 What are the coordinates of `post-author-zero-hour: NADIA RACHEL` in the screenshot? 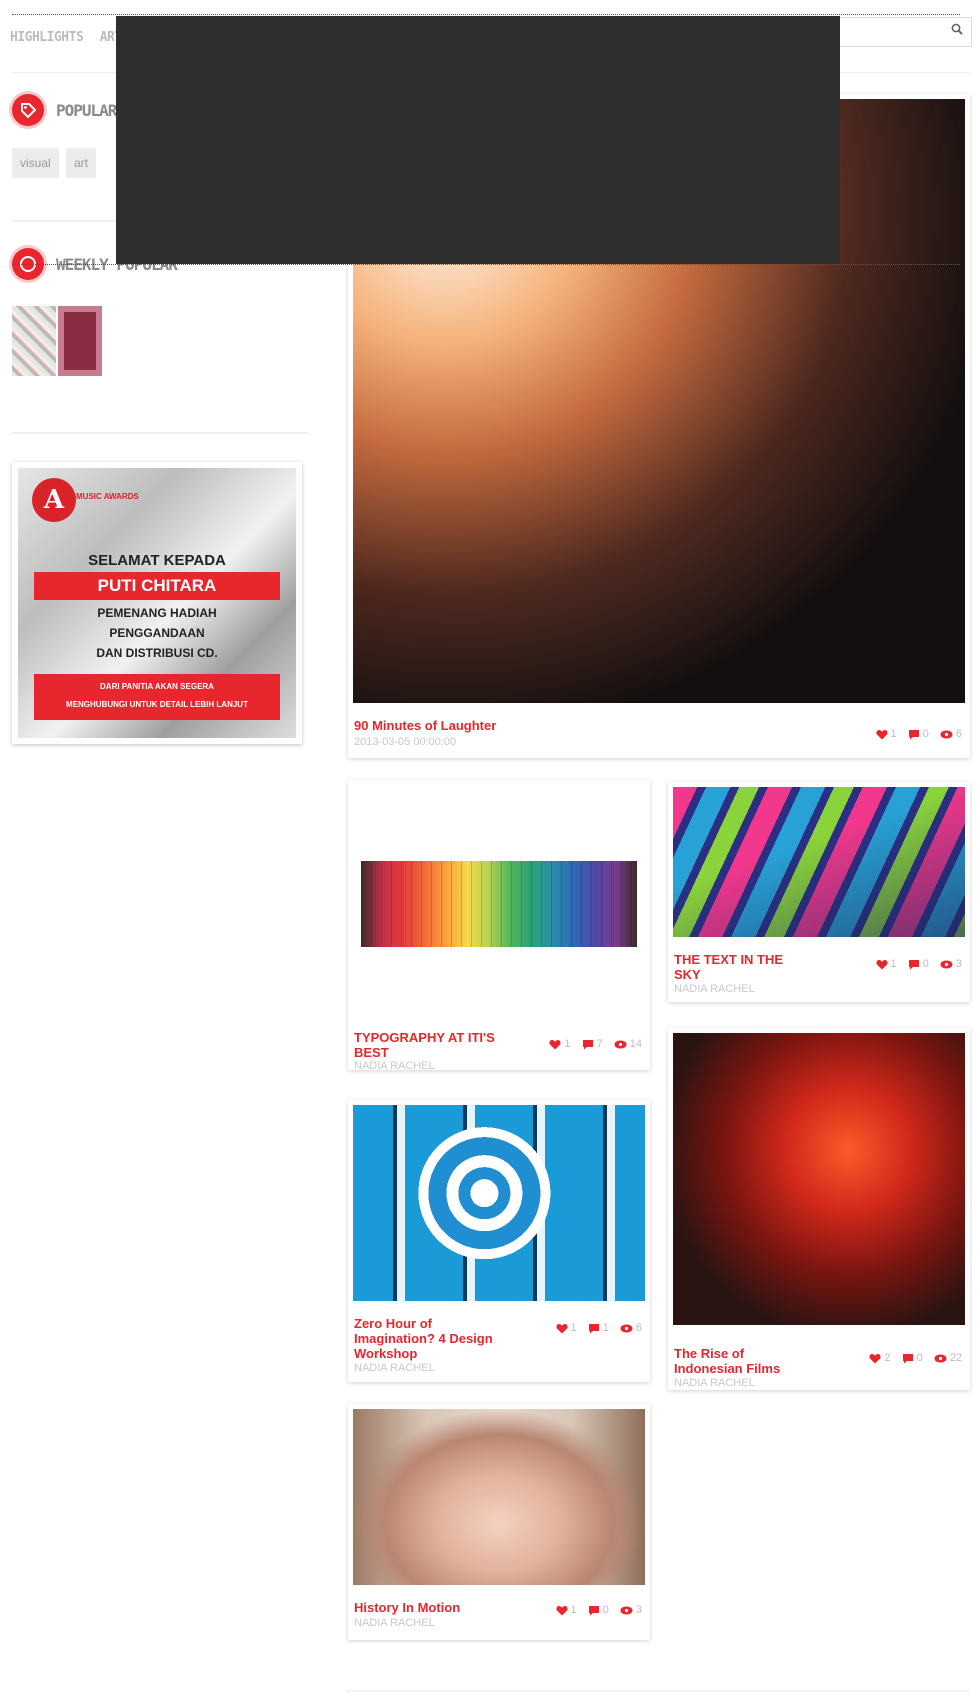 It's located at (394, 1368).